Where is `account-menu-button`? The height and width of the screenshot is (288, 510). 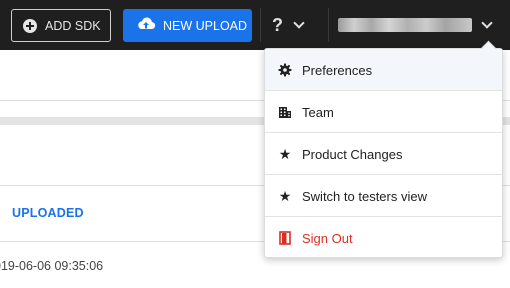
account-menu-button is located at coordinates (418, 25).